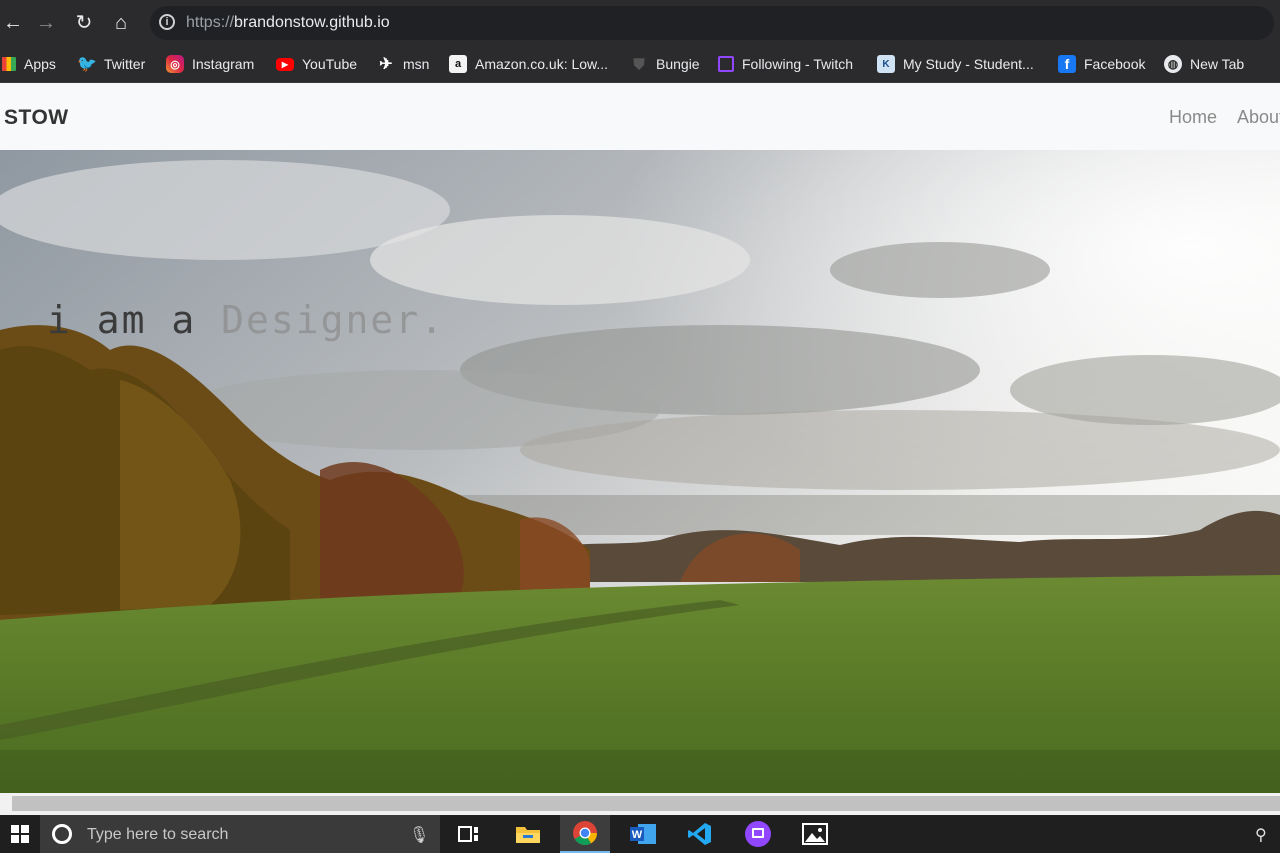 The image size is (1280, 853). What do you see at coordinates (312, 22) in the screenshot?
I see `url-host: brandonstow.github.io` at bounding box center [312, 22].